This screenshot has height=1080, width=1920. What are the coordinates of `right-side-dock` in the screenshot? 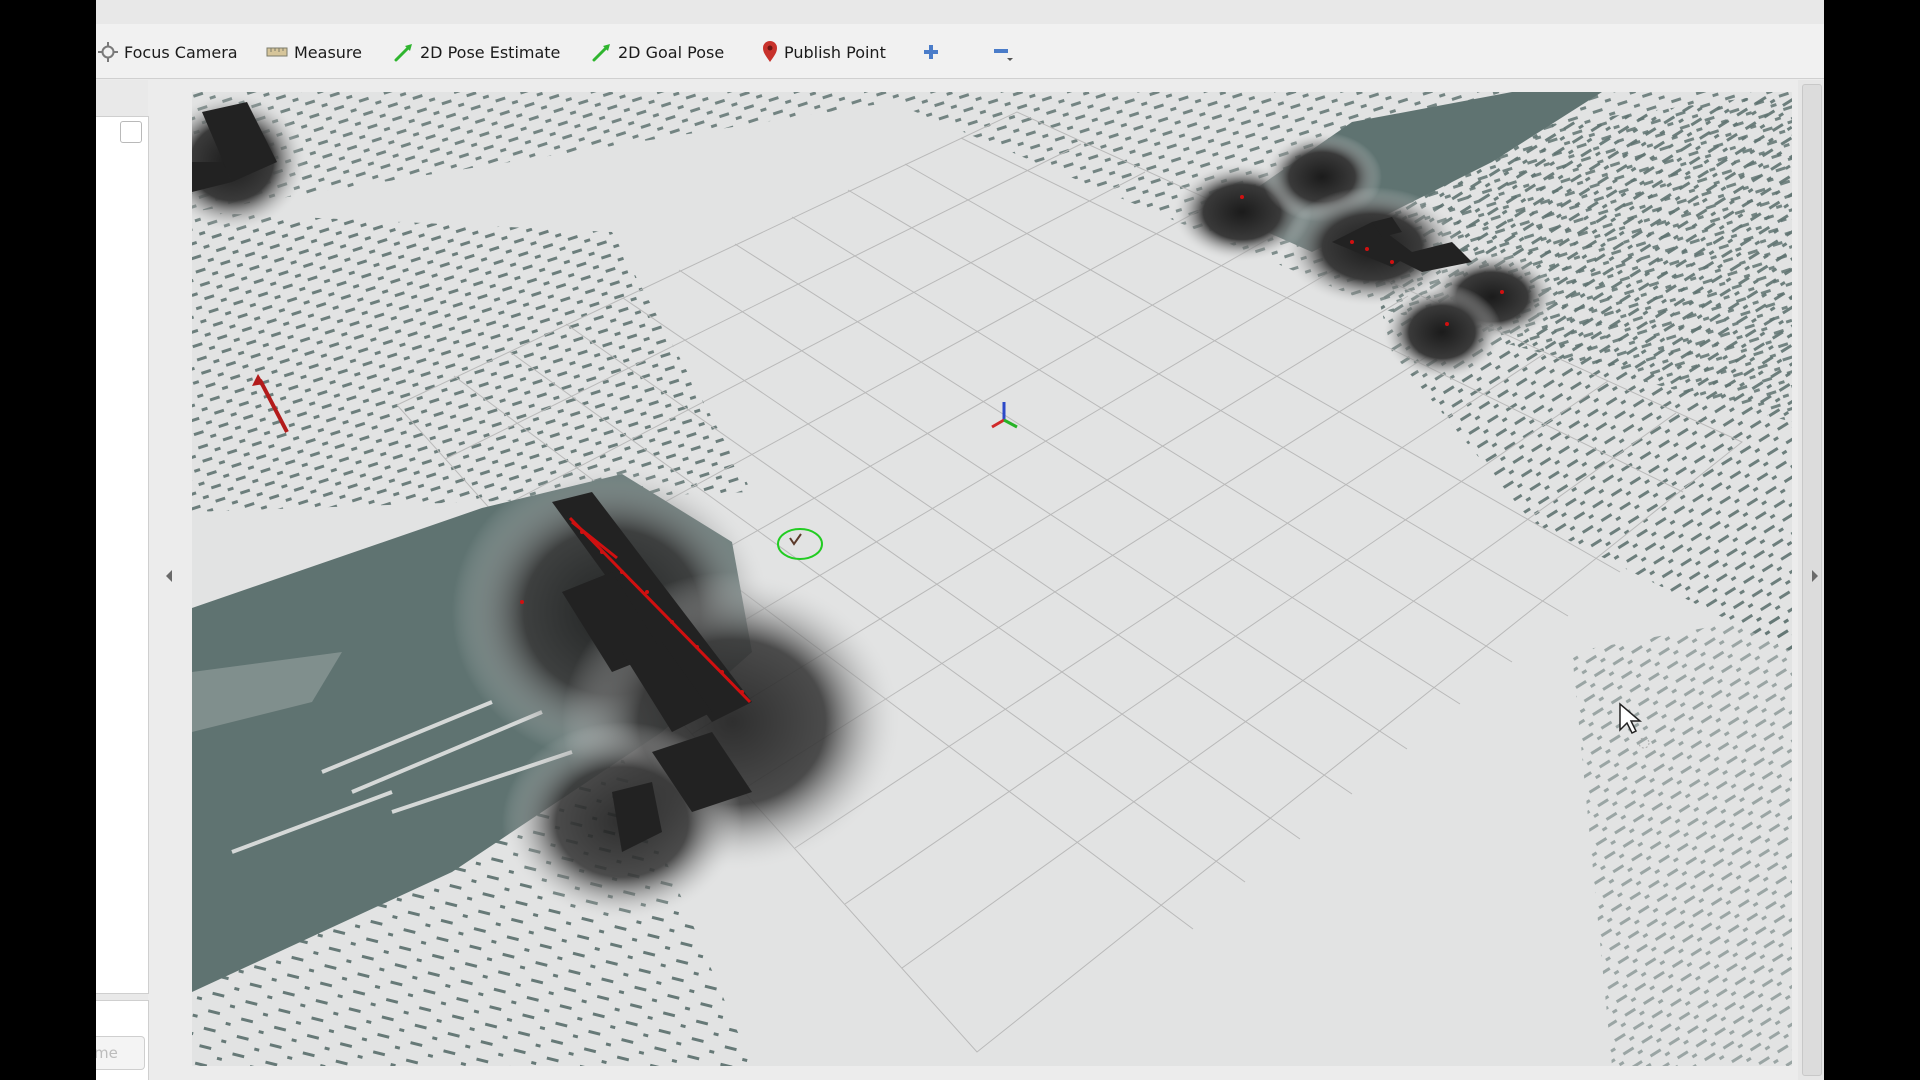 It's located at (1811, 580).